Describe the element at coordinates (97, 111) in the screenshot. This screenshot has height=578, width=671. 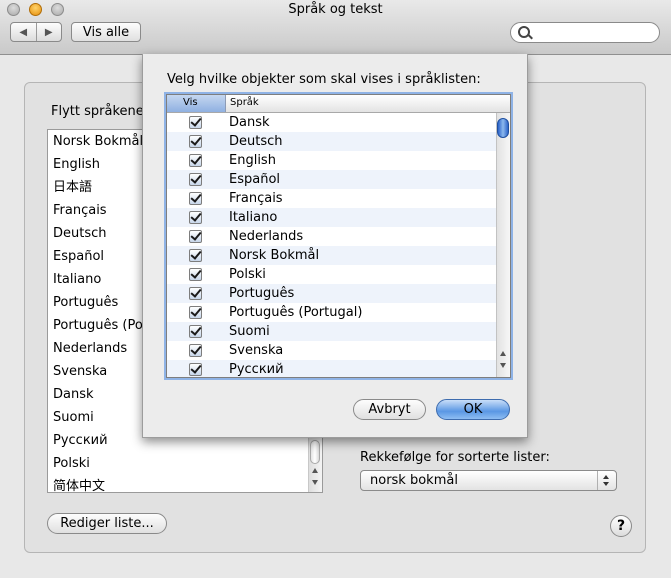
I see `reorder-languages-label: Flytt språkene` at that location.